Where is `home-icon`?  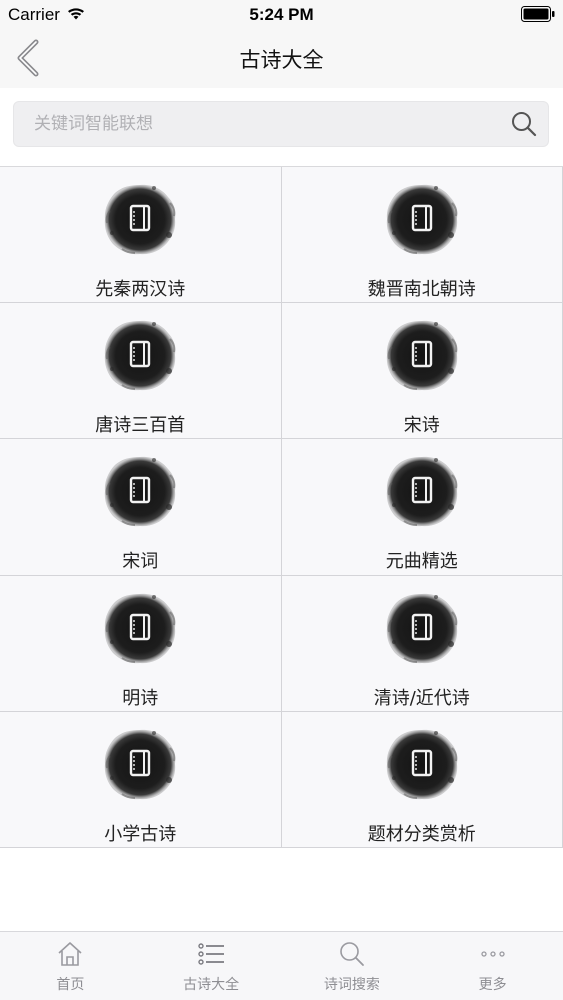
home-icon is located at coordinates (70, 954).